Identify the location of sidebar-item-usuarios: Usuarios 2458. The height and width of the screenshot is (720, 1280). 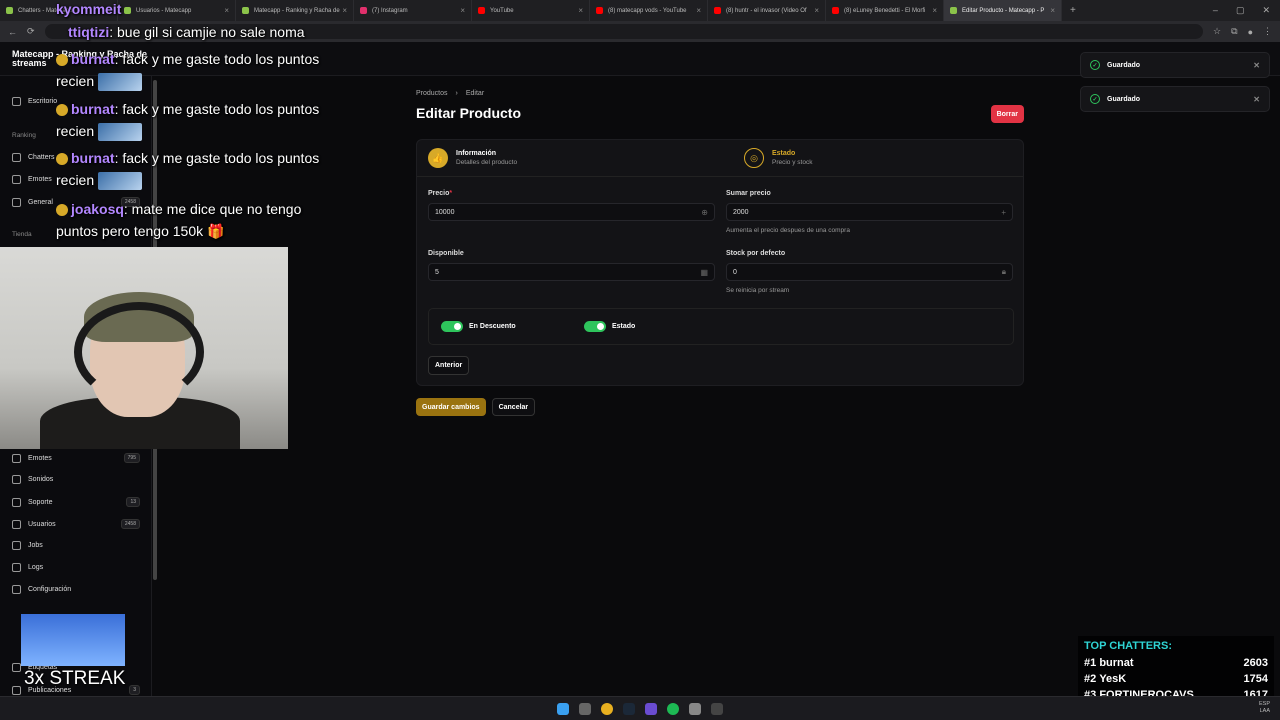
(76, 524).